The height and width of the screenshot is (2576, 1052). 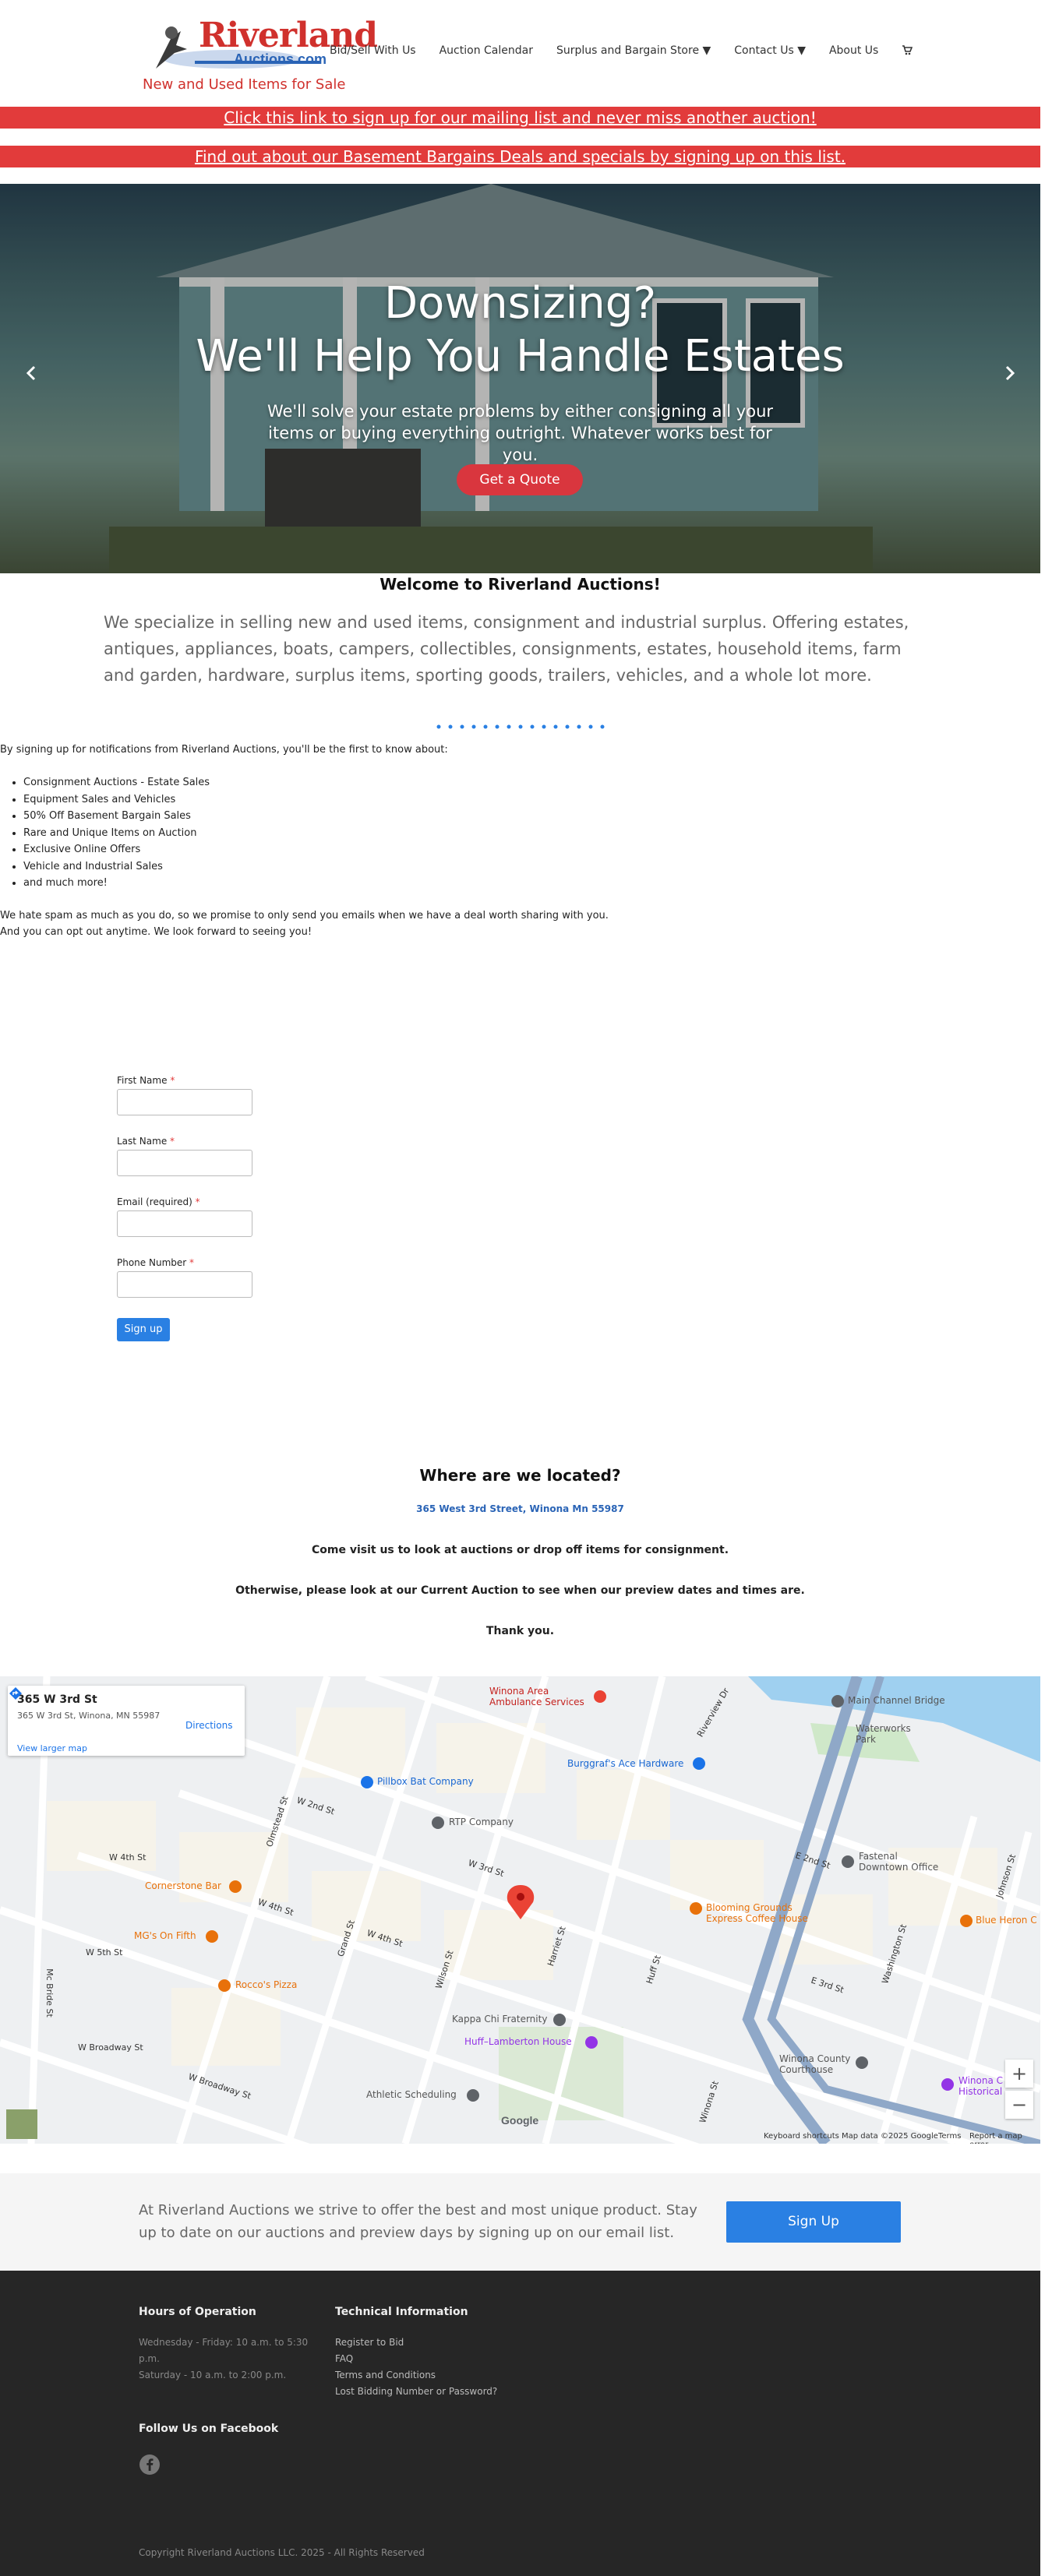 I want to click on map-poi-channel-bridge: Main Channel Bridge, so click(x=896, y=1701).